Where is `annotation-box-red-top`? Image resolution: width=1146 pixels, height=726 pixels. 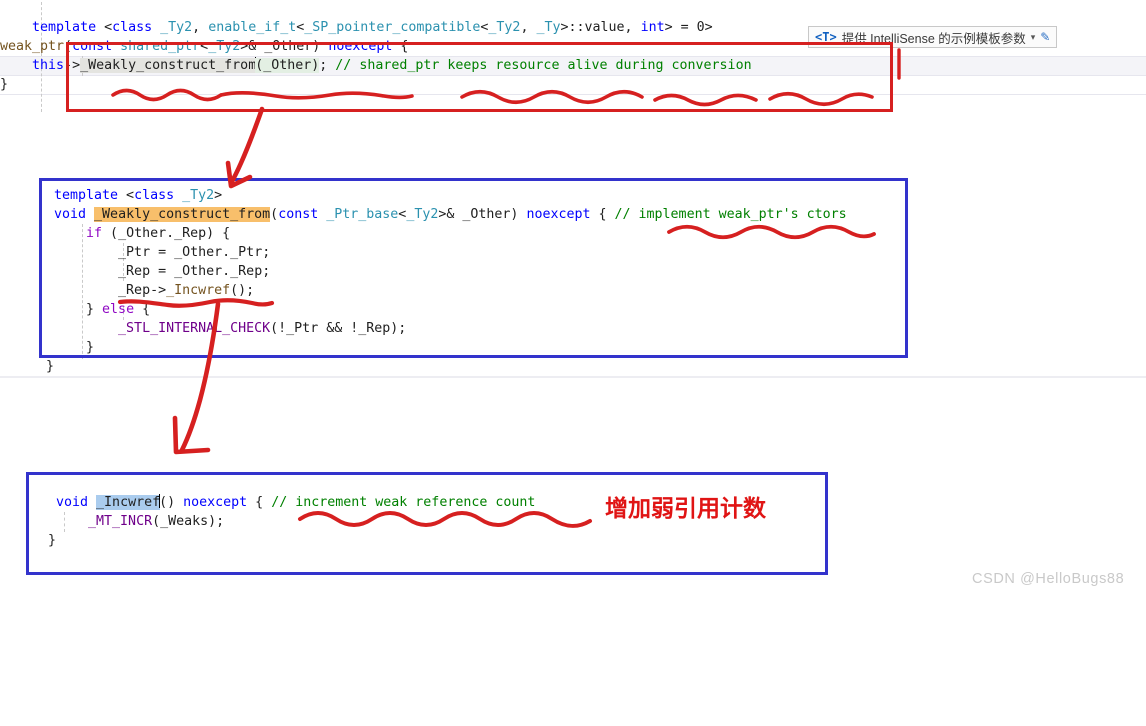 annotation-box-red-top is located at coordinates (479, 77).